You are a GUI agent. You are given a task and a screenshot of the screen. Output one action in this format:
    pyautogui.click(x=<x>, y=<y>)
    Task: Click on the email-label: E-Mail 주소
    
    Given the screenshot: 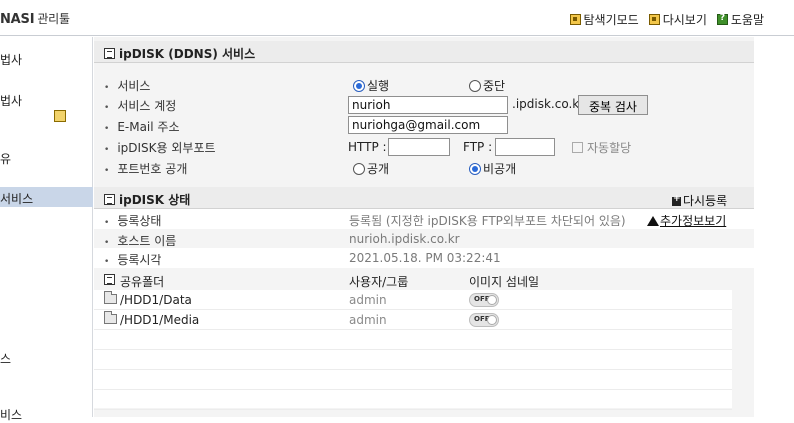 What is the action you would take?
    pyautogui.click(x=141, y=126)
    